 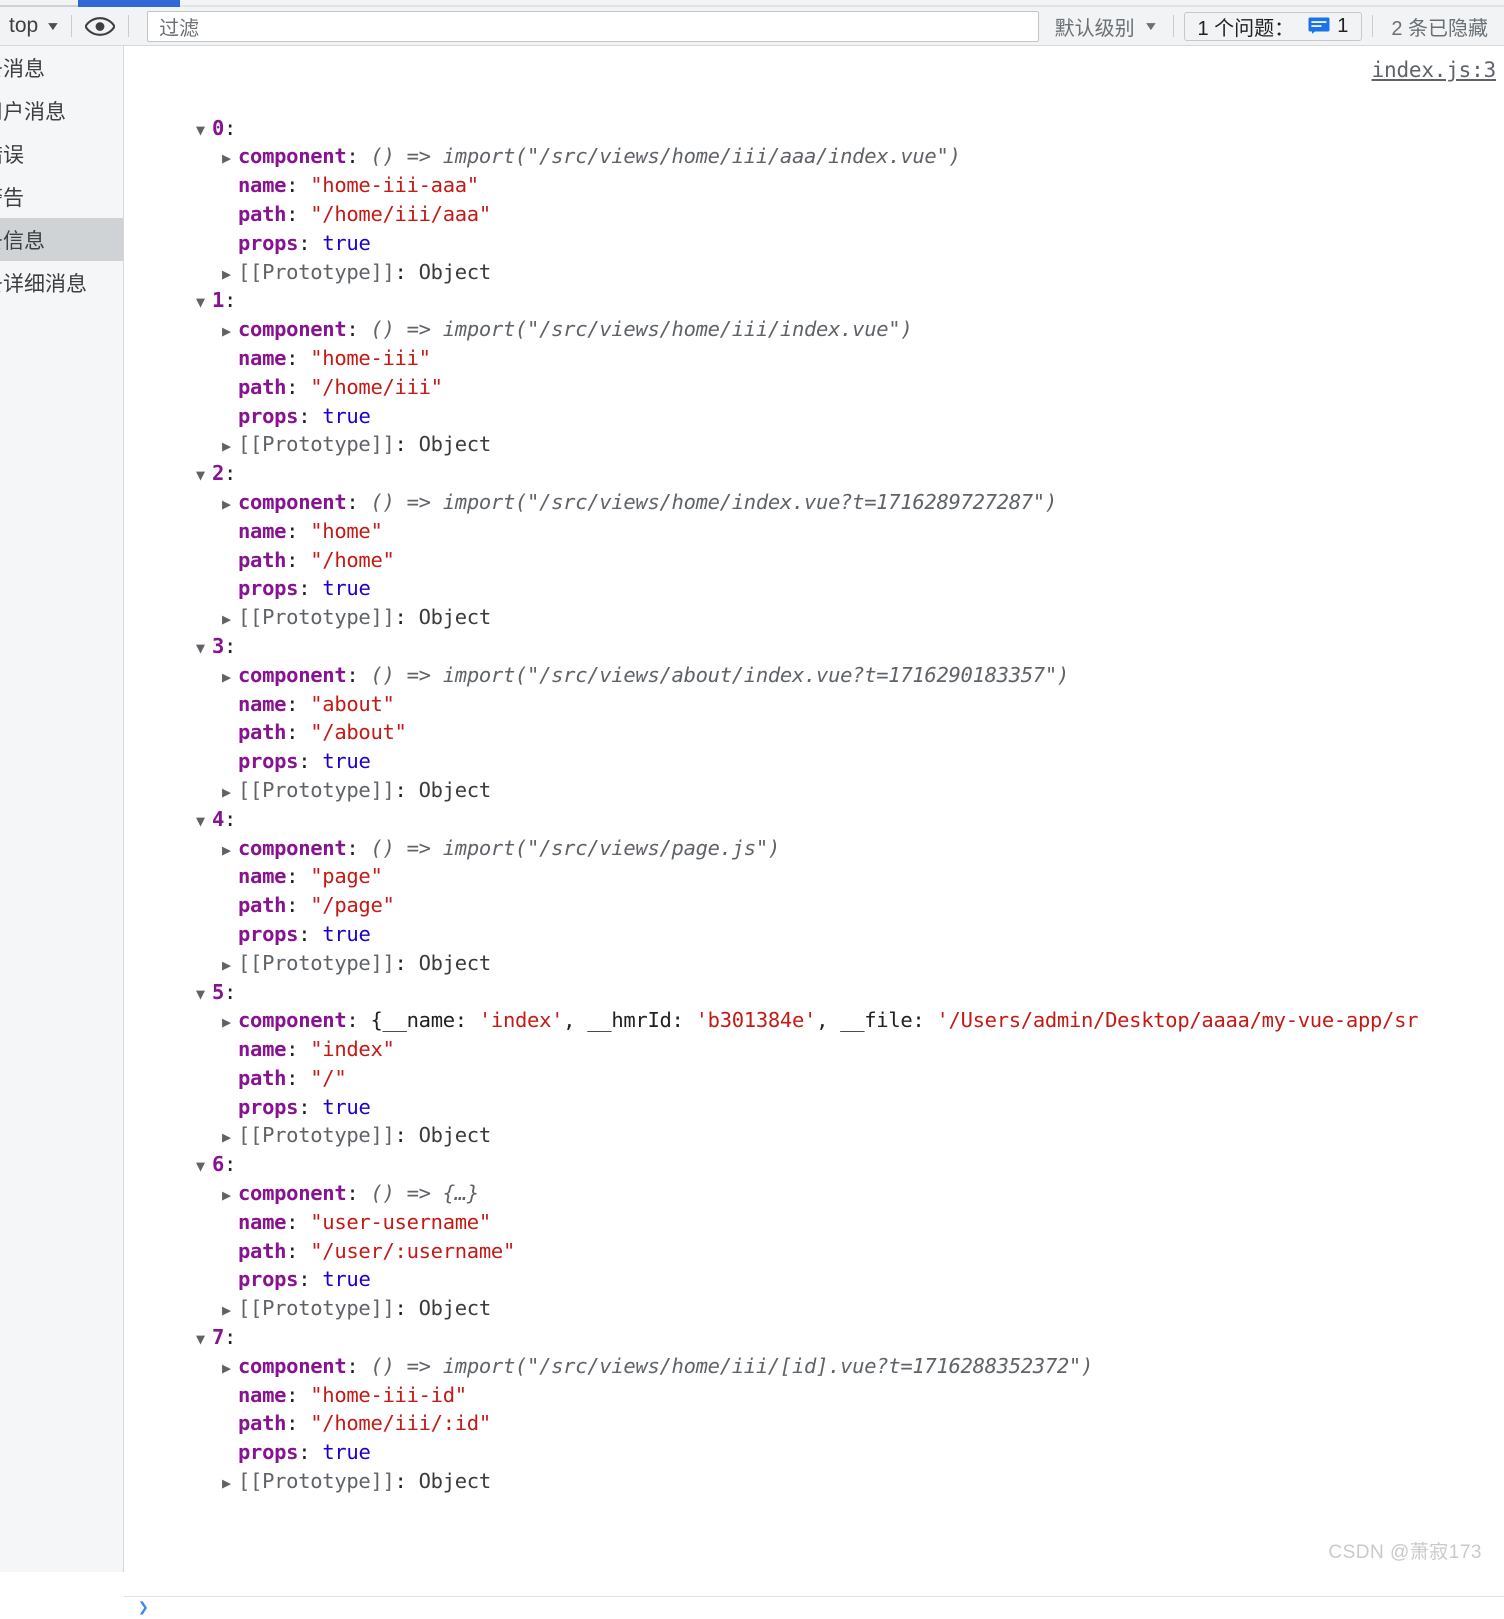 I want to click on path-key: path, so click(x=262, y=1077).